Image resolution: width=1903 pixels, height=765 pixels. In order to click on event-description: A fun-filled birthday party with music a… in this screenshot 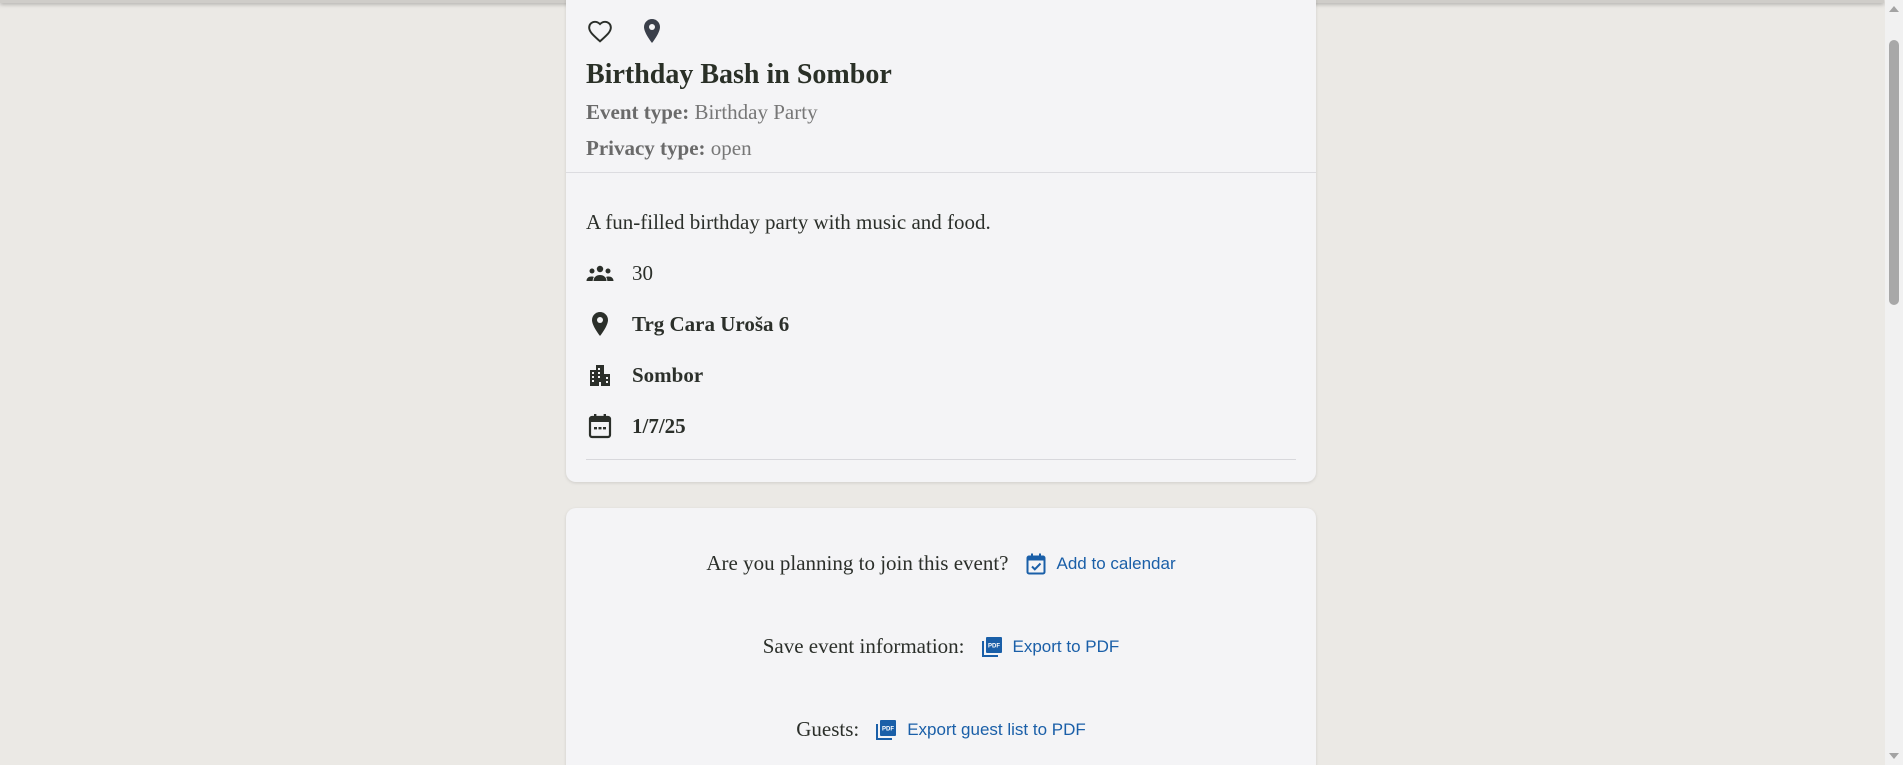, I will do `click(788, 222)`.